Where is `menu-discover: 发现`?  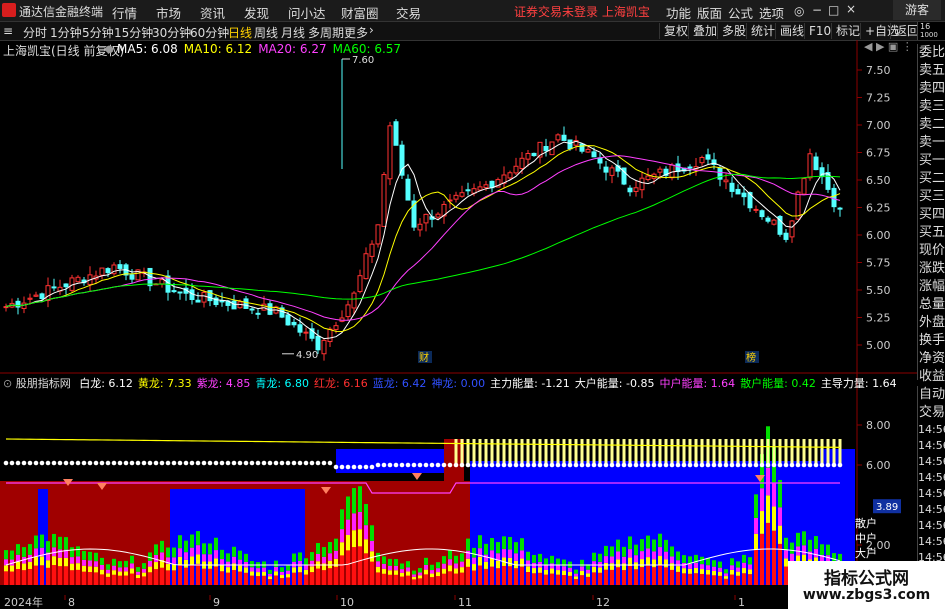 menu-discover: 发现 is located at coordinates (256, 12).